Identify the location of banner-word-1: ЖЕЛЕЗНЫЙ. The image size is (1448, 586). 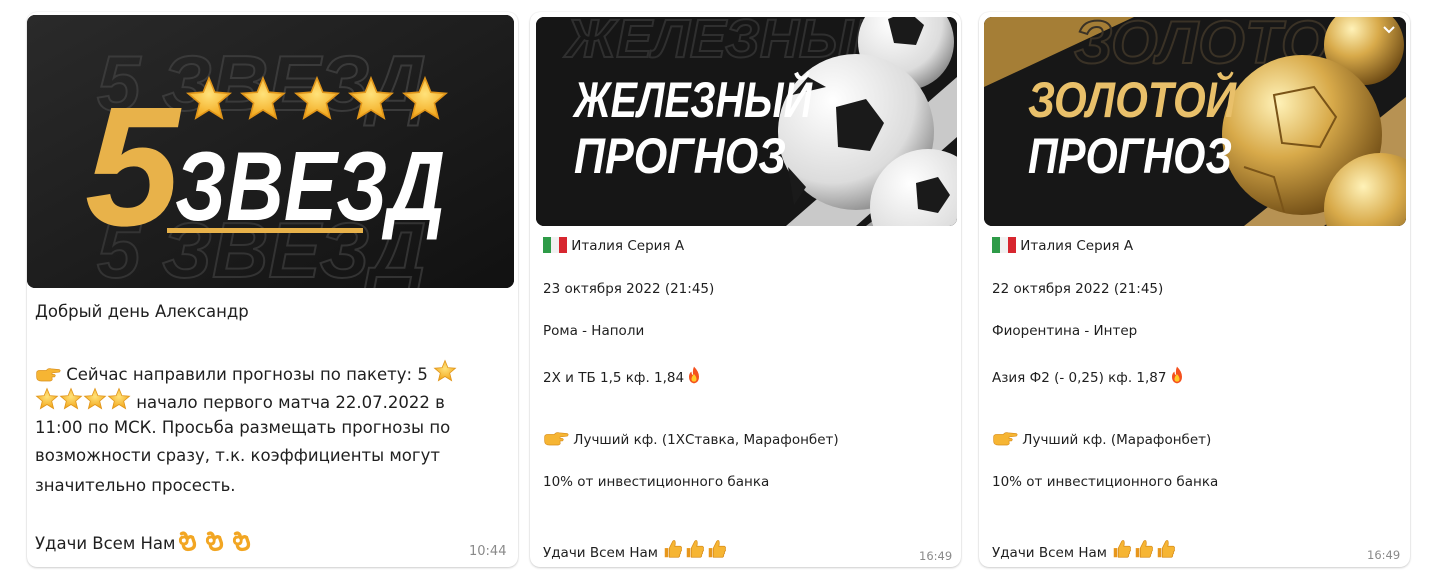
(692, 99).